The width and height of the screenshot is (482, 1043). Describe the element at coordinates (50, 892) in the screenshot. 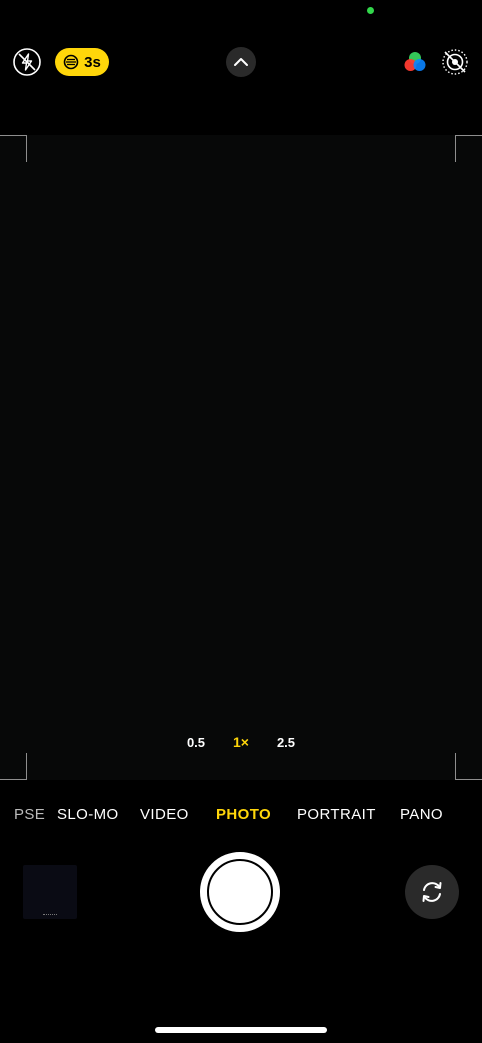

I see `last-photo-thumbnail` at that location.